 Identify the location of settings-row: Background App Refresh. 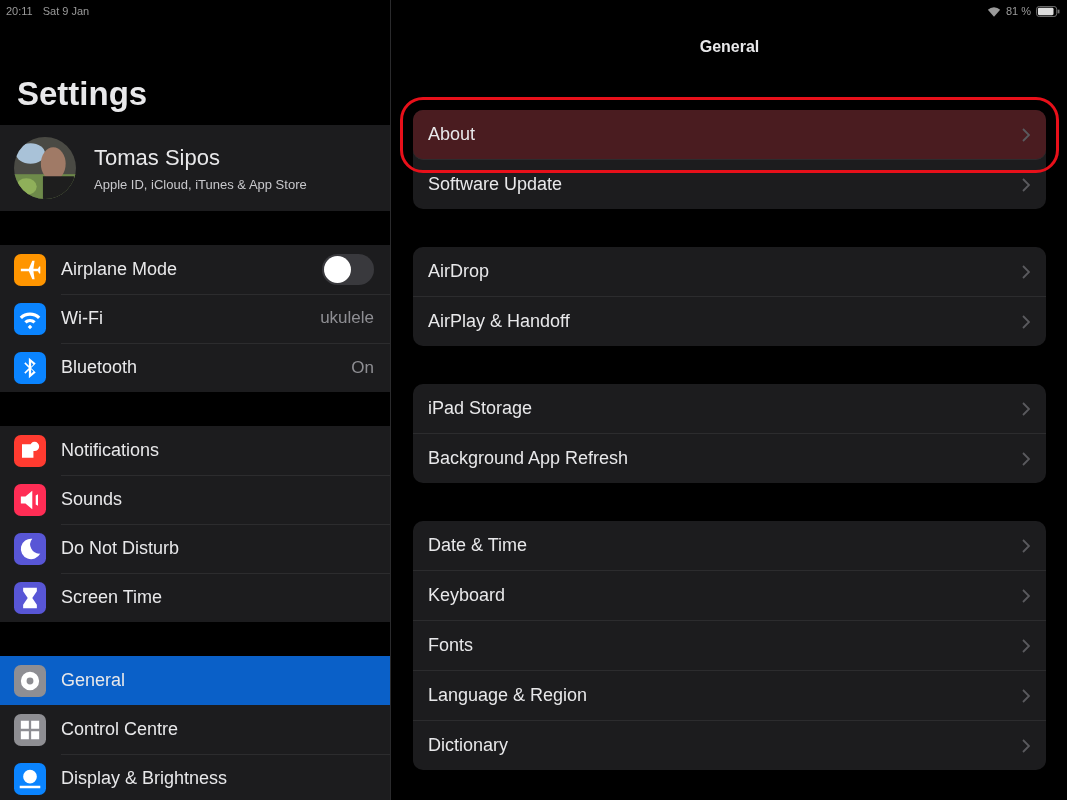
(729, 458).